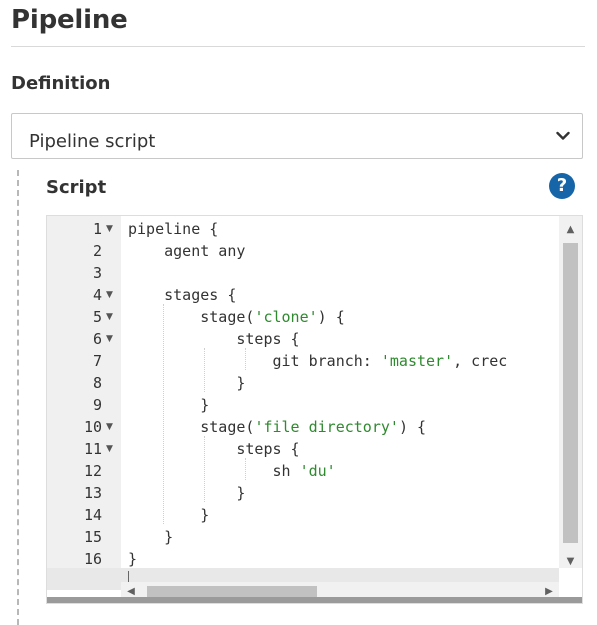 The image size is (597, 625). What do you see at coordinates (173, 229) in the screenshot?
I see `code-line-text: pipeline {` at bounding box center [173, 229].